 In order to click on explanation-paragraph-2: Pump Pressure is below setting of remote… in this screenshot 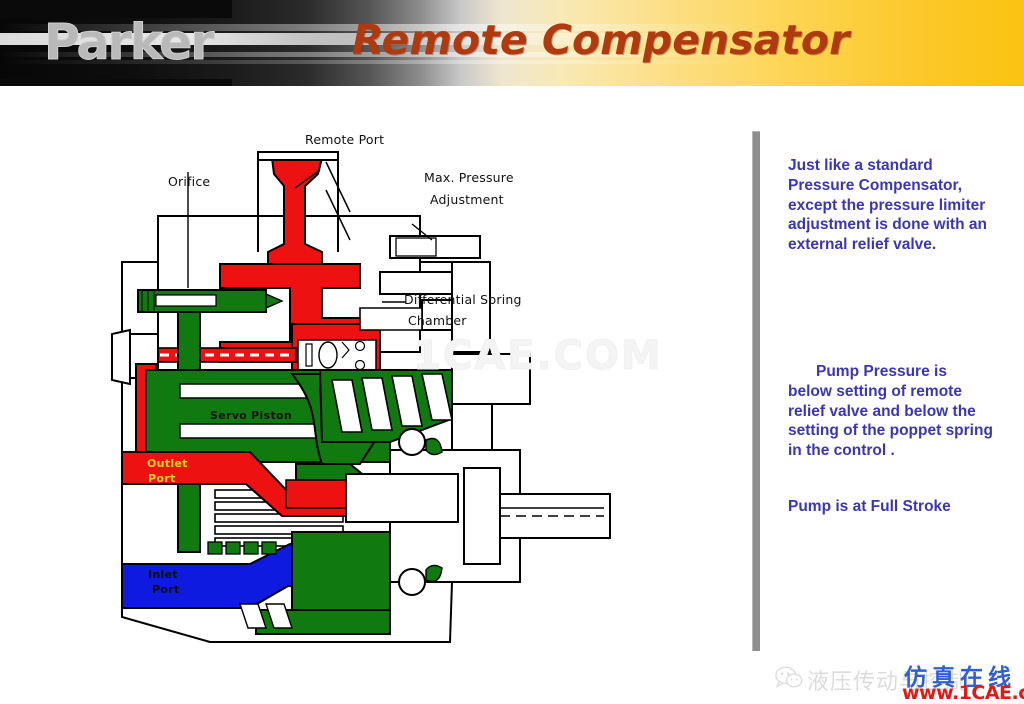, I will do `click(890, 411)`.